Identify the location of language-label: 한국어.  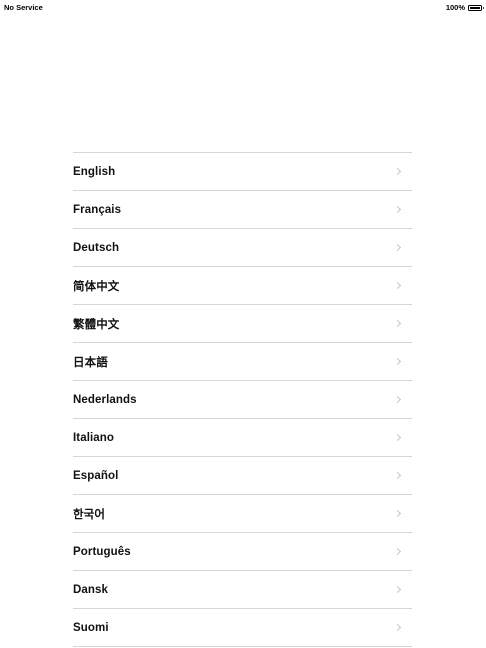
(89, 514).